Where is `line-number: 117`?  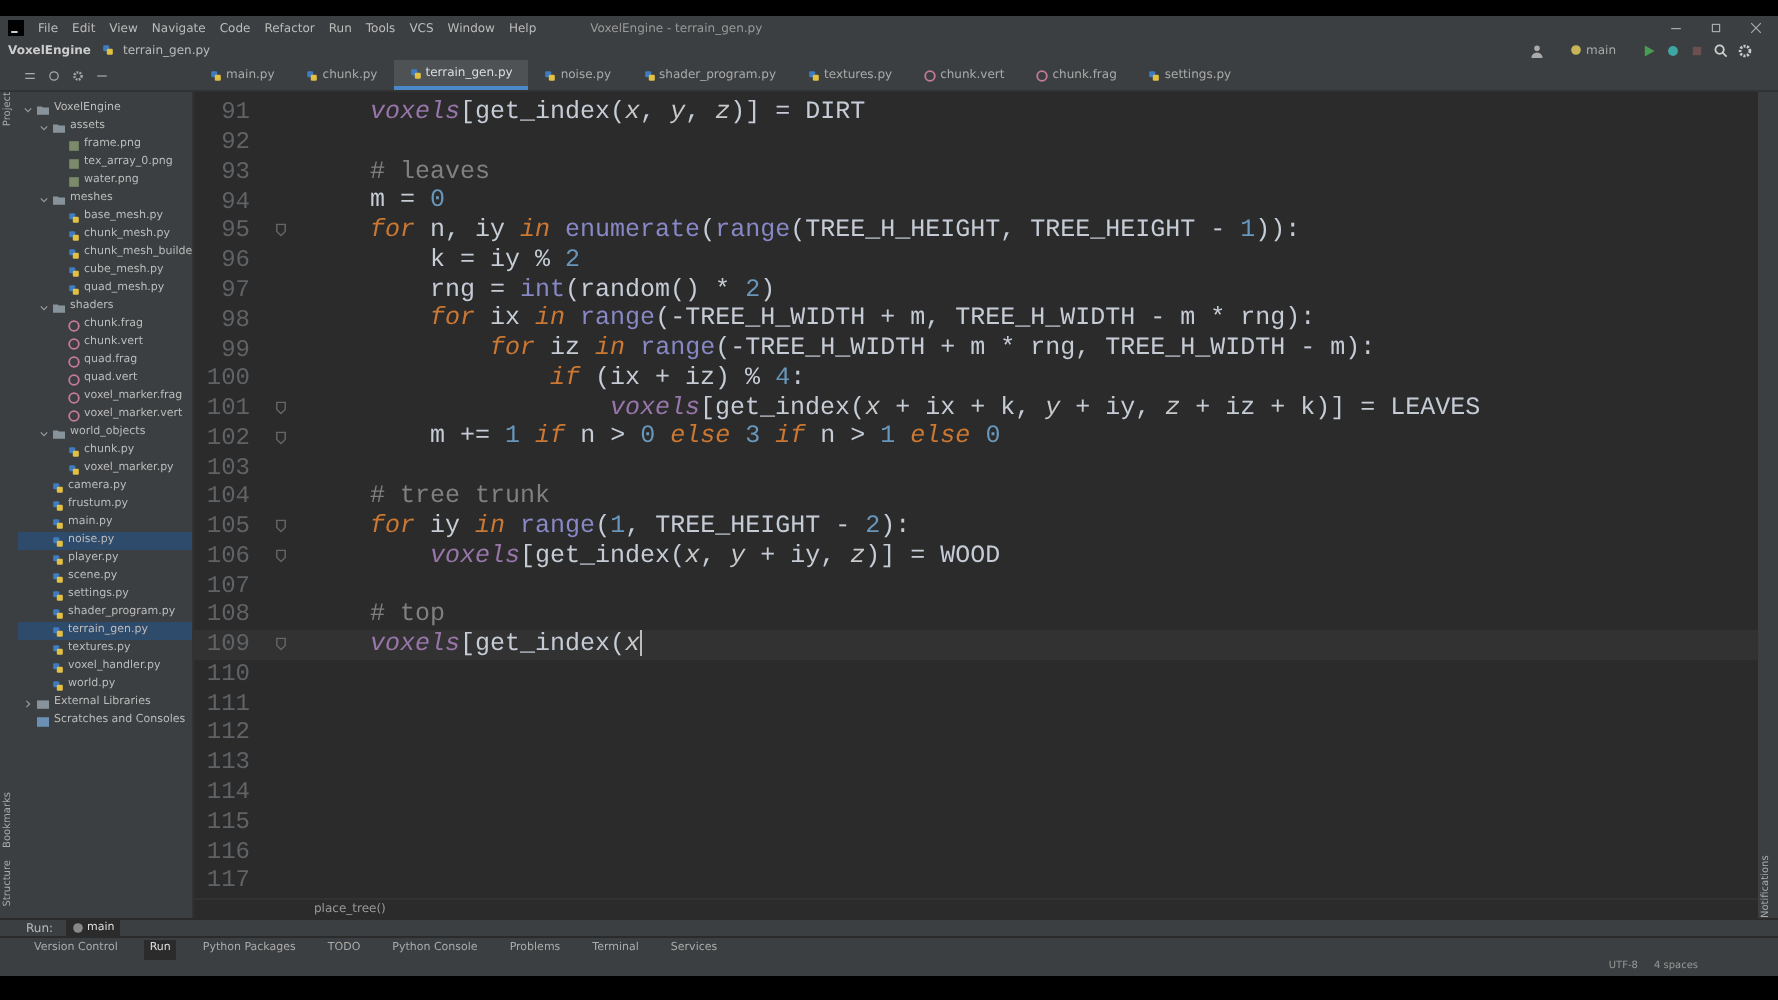 line-number: 117 is located at coordinates (227, 881).